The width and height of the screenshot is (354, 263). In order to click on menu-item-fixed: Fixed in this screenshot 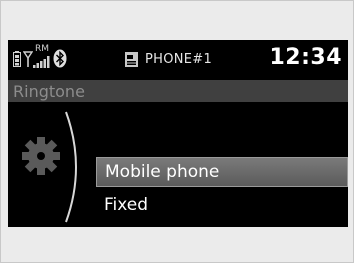, I will do `click(222, 205)`.